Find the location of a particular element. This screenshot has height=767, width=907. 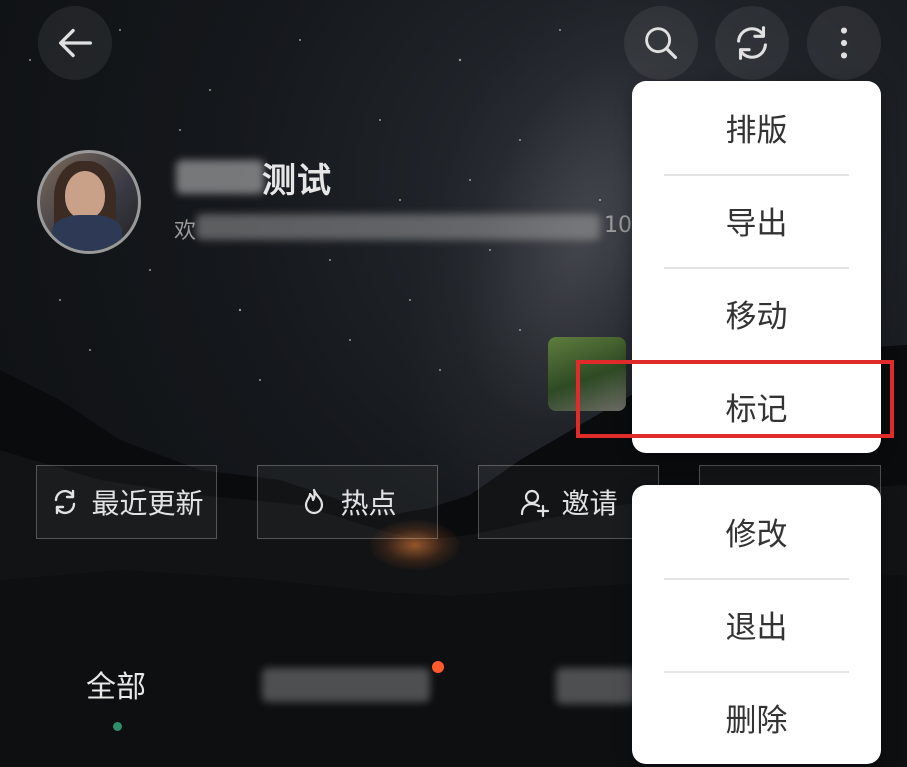

popup-menu-bottom: 修改 退出 删除 is located at coordinates (756, 624).